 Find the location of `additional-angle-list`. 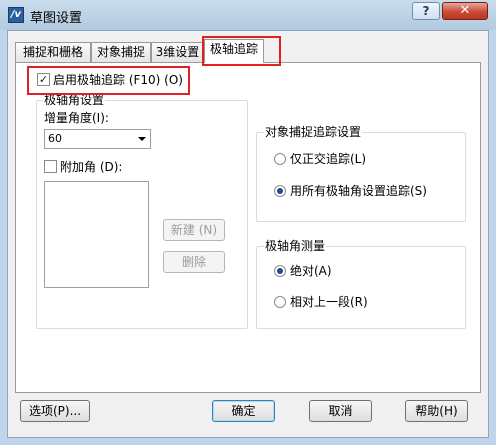

additional-angle-list is located at coordinates (96, 234).